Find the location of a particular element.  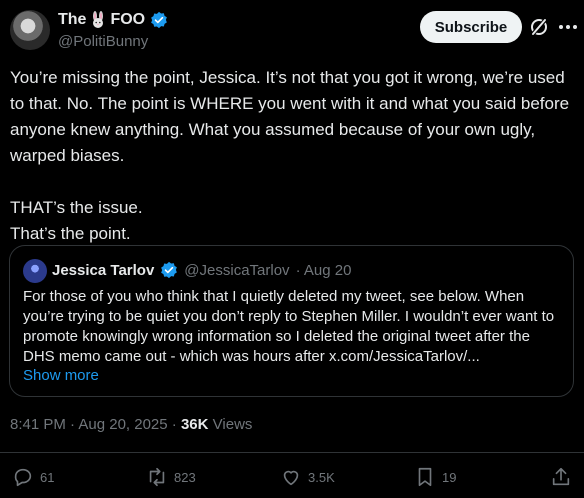

like-button: 3.5K is located at coordinates (307, 477).